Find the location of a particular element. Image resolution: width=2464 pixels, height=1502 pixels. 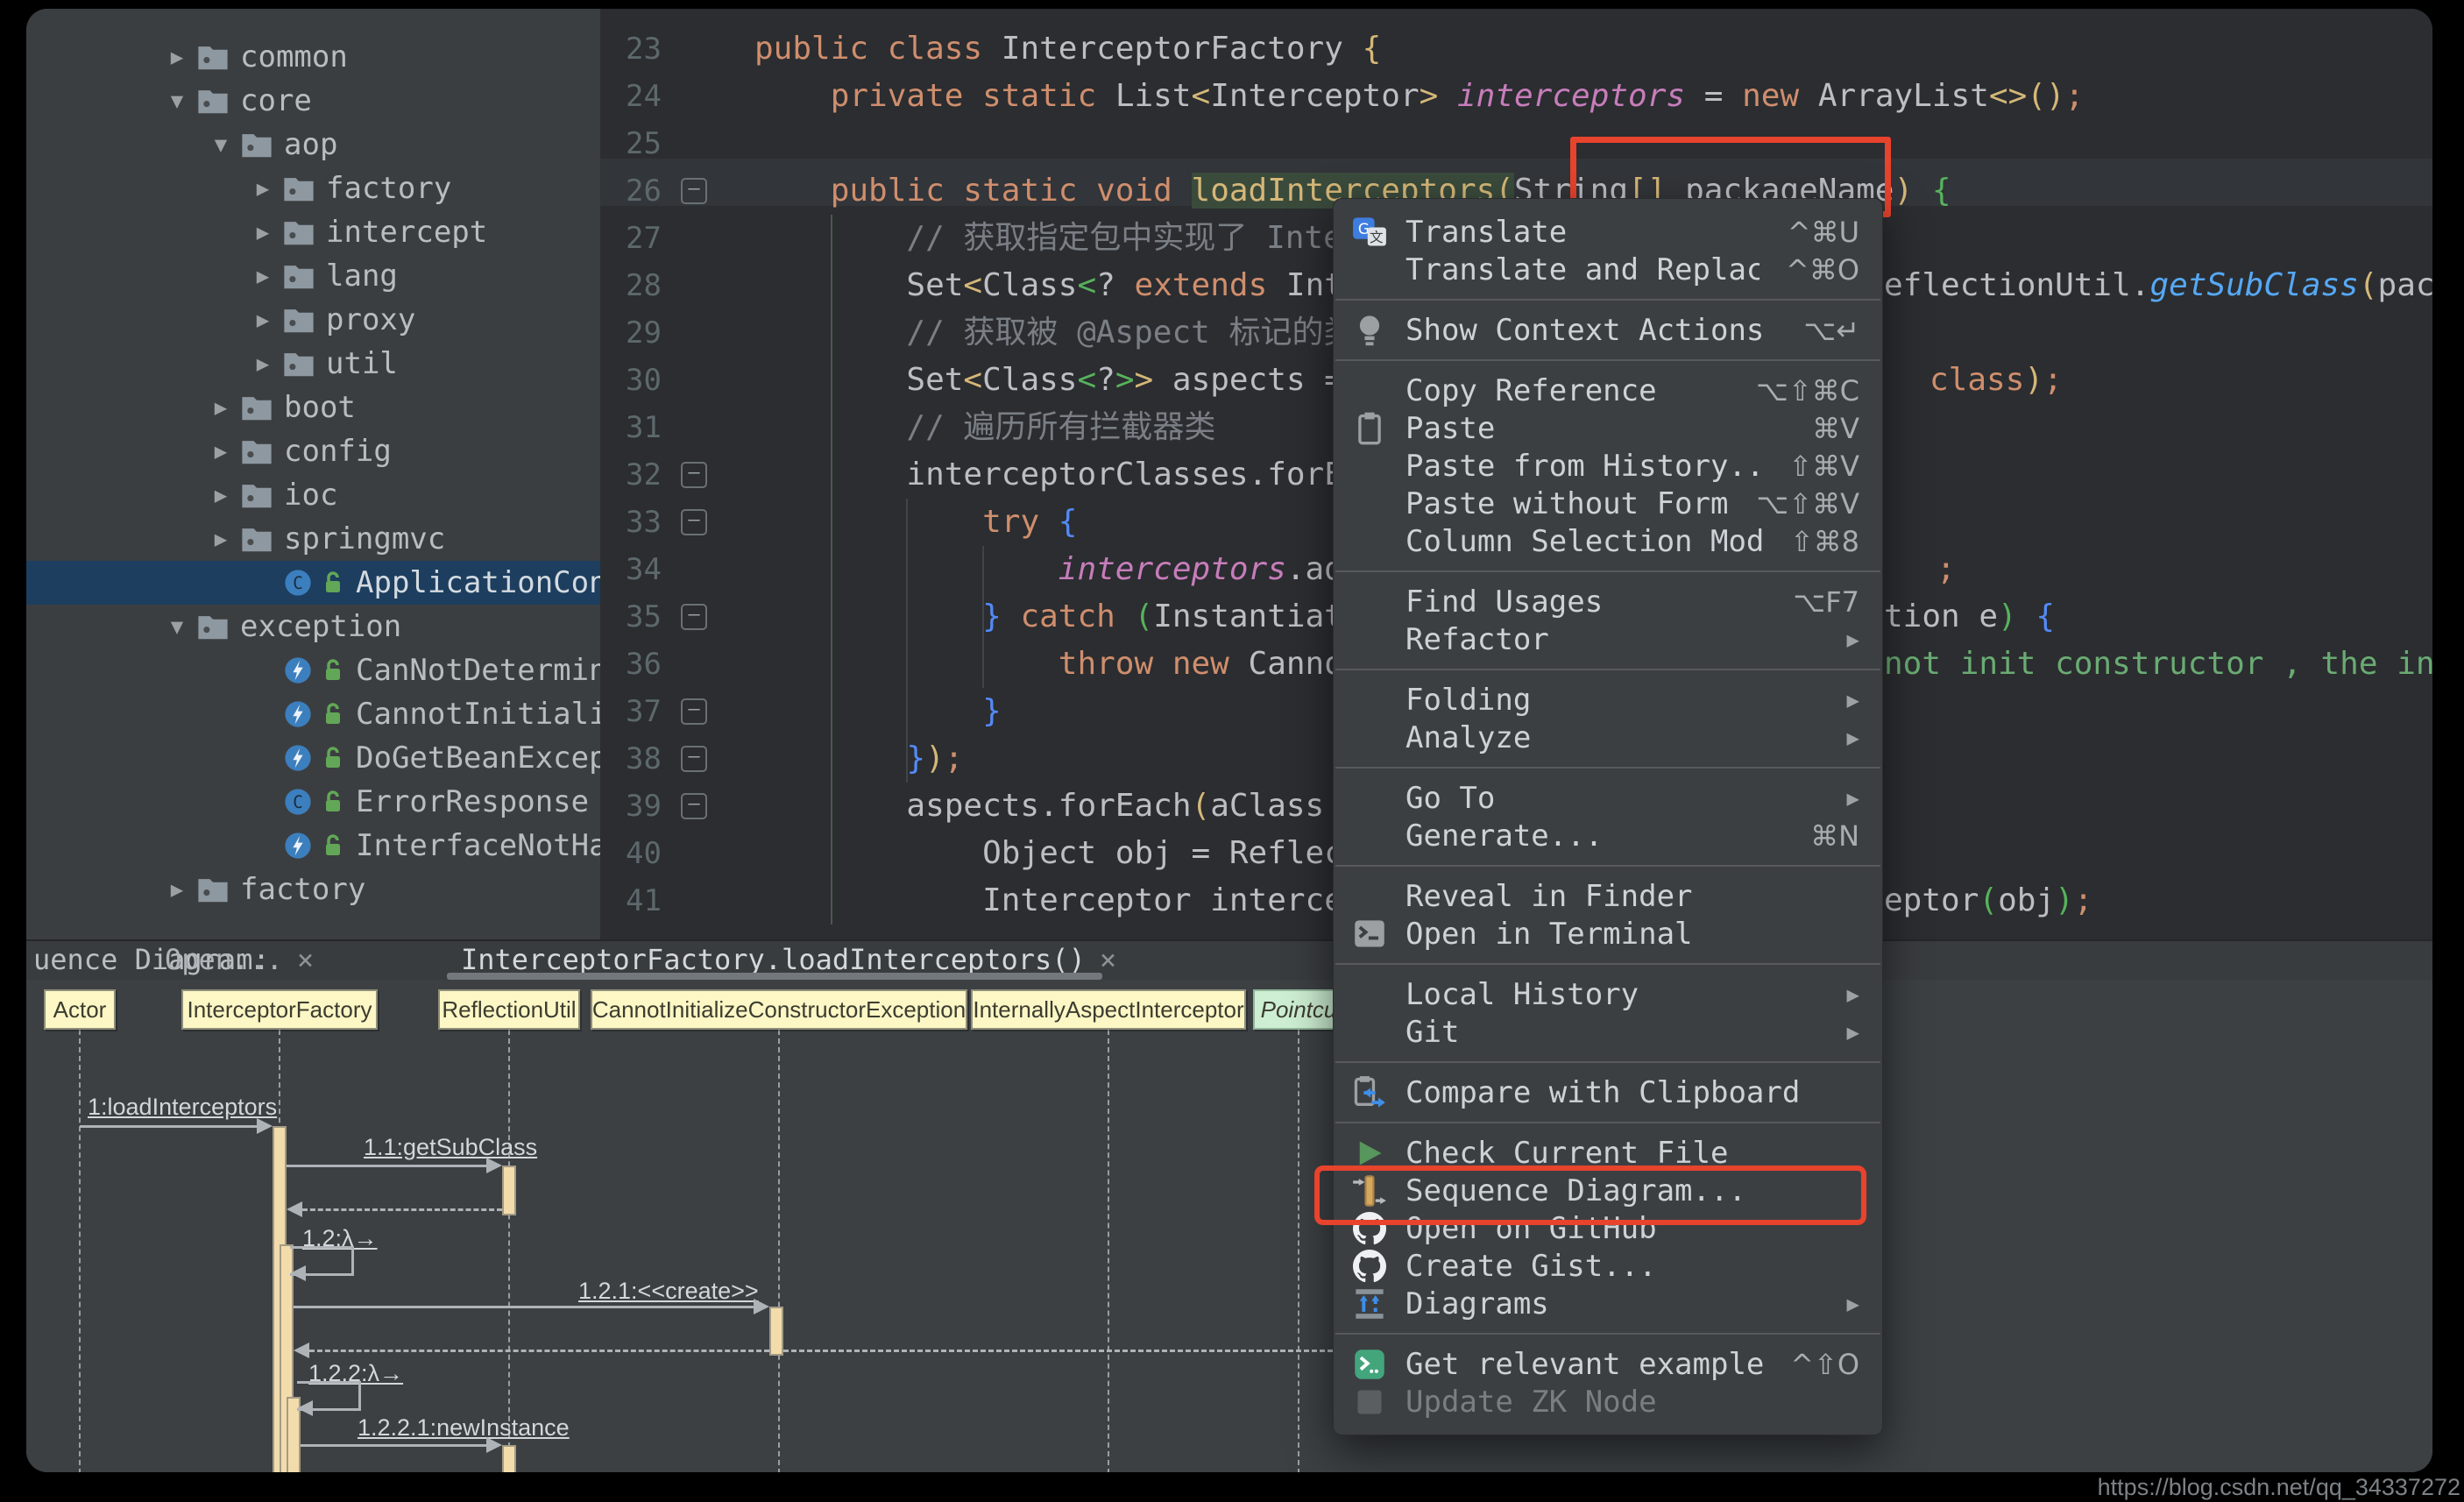

participant-Actor: Actor is located at coordinates (80, 1009).